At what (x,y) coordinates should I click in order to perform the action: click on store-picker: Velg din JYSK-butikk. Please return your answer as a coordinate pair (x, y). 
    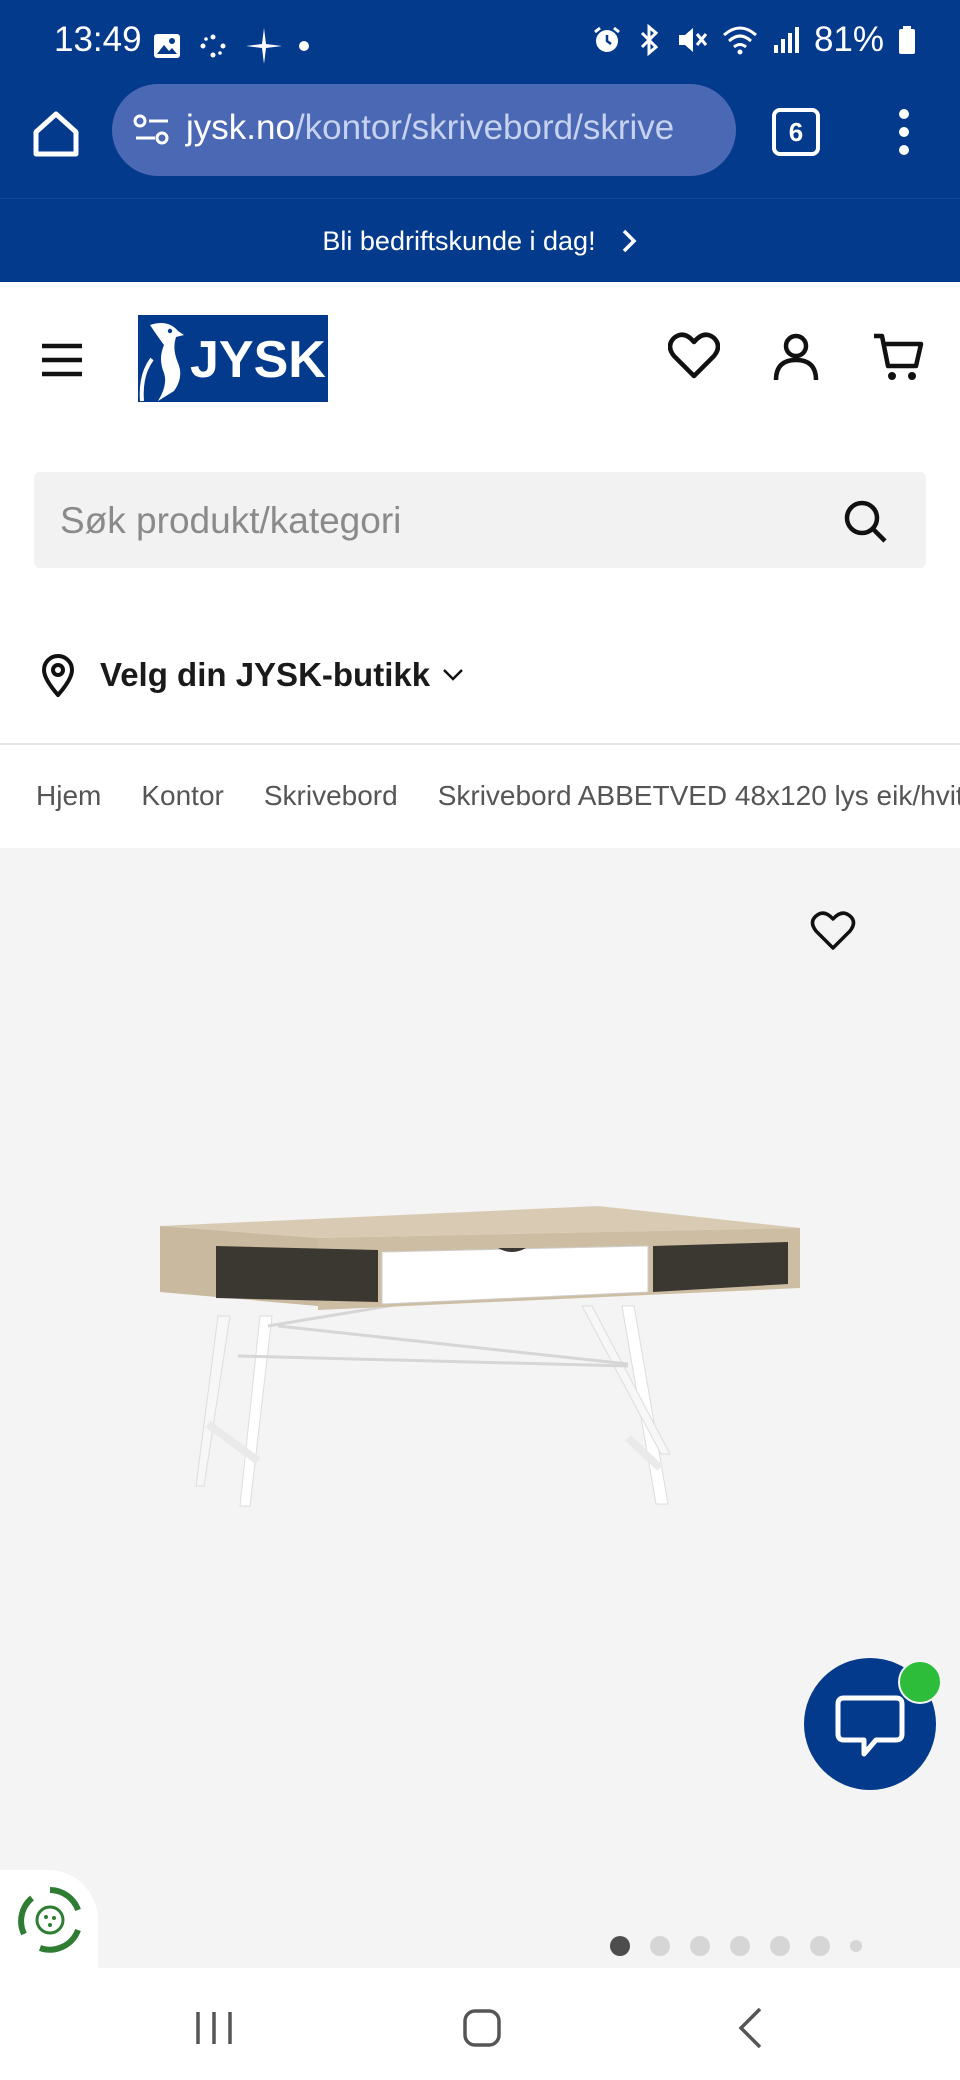
    Looking at the image, I should click on (252, 675).